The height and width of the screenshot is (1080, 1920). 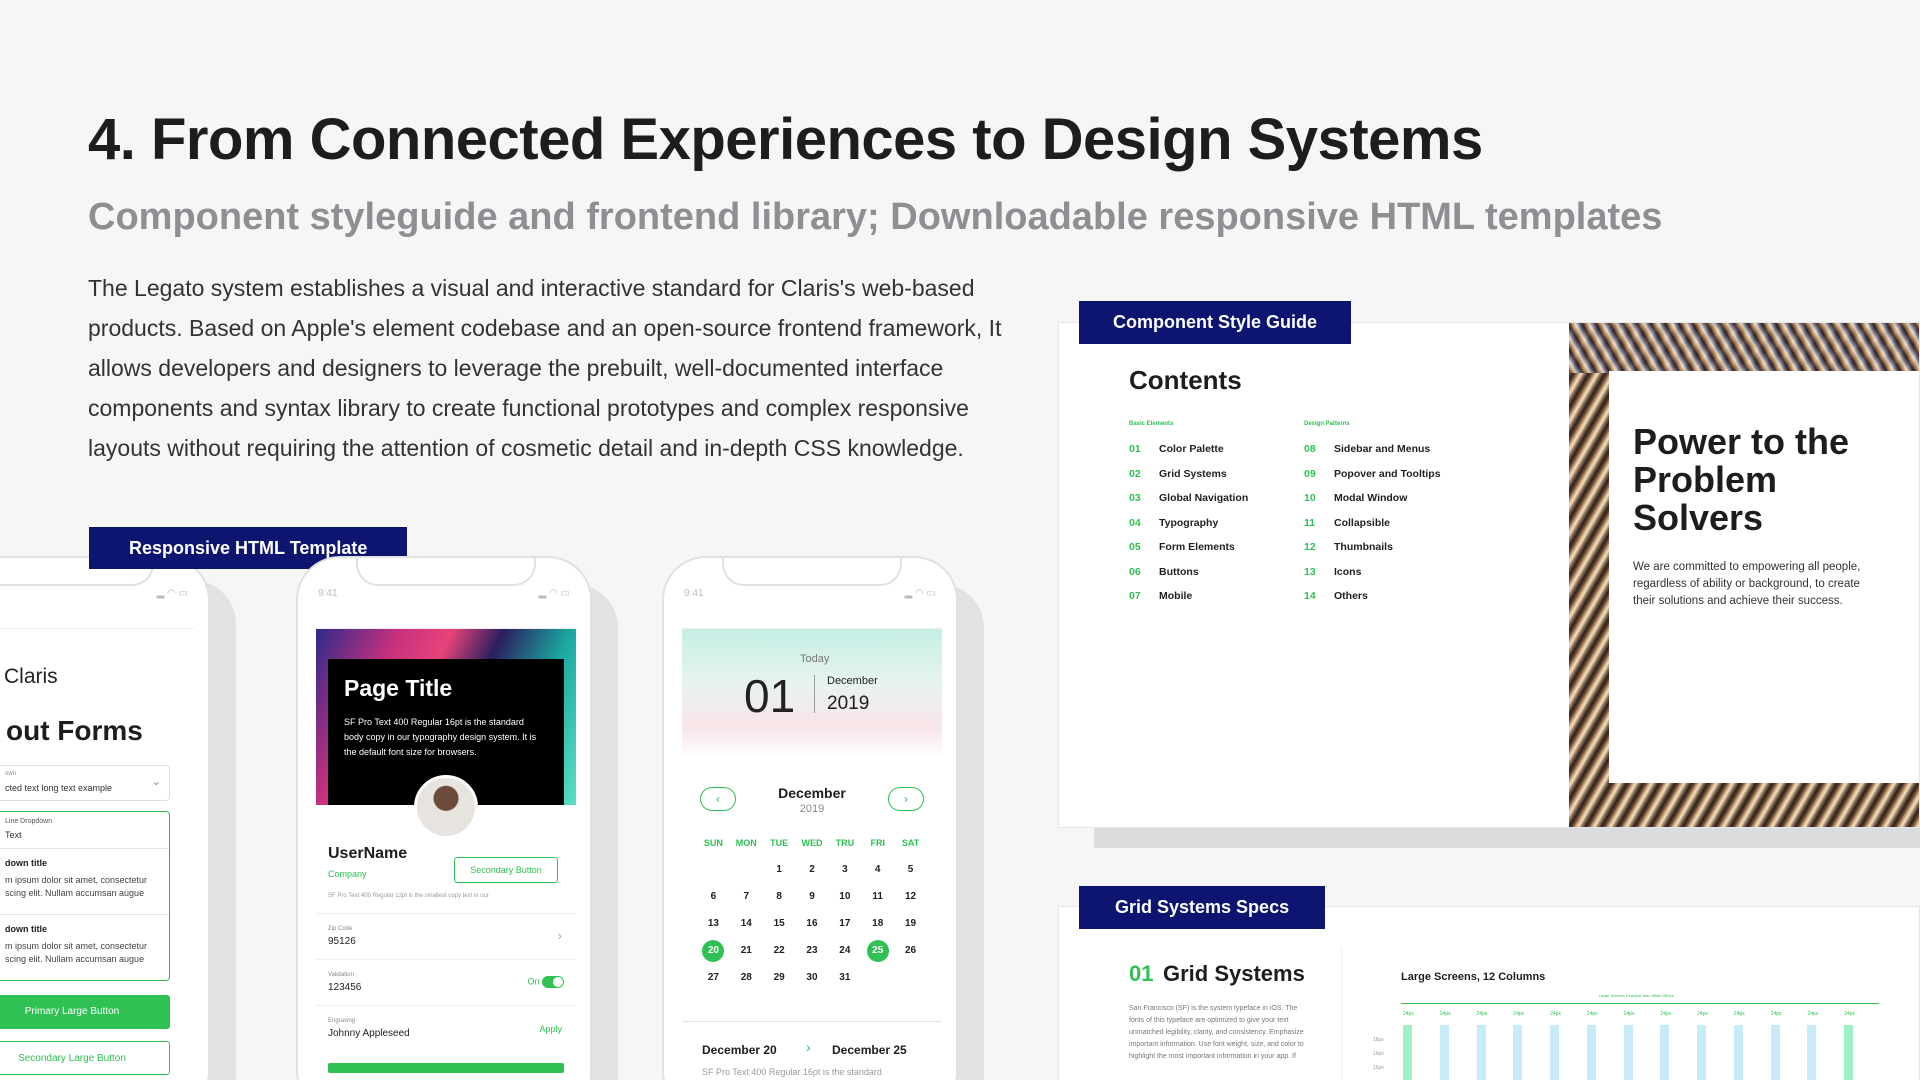 I want to click on toc-item: 11 Collapsible, so click(x=1372, y=523).